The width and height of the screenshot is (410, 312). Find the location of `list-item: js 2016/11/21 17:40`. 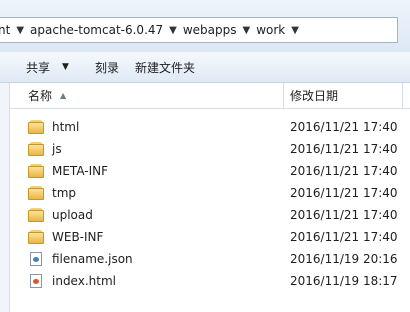

list-item: js 2016/11/21 17:40 is located at coordinates (219, 149).